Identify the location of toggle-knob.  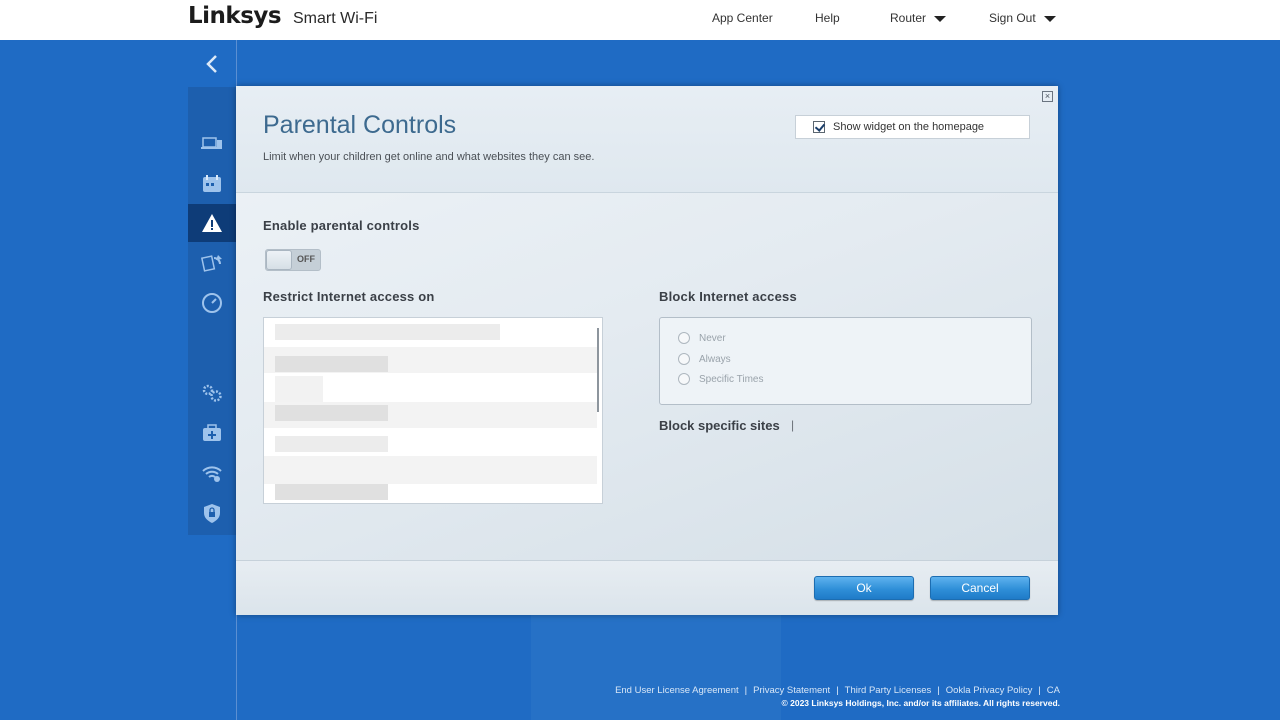
(279, 260).